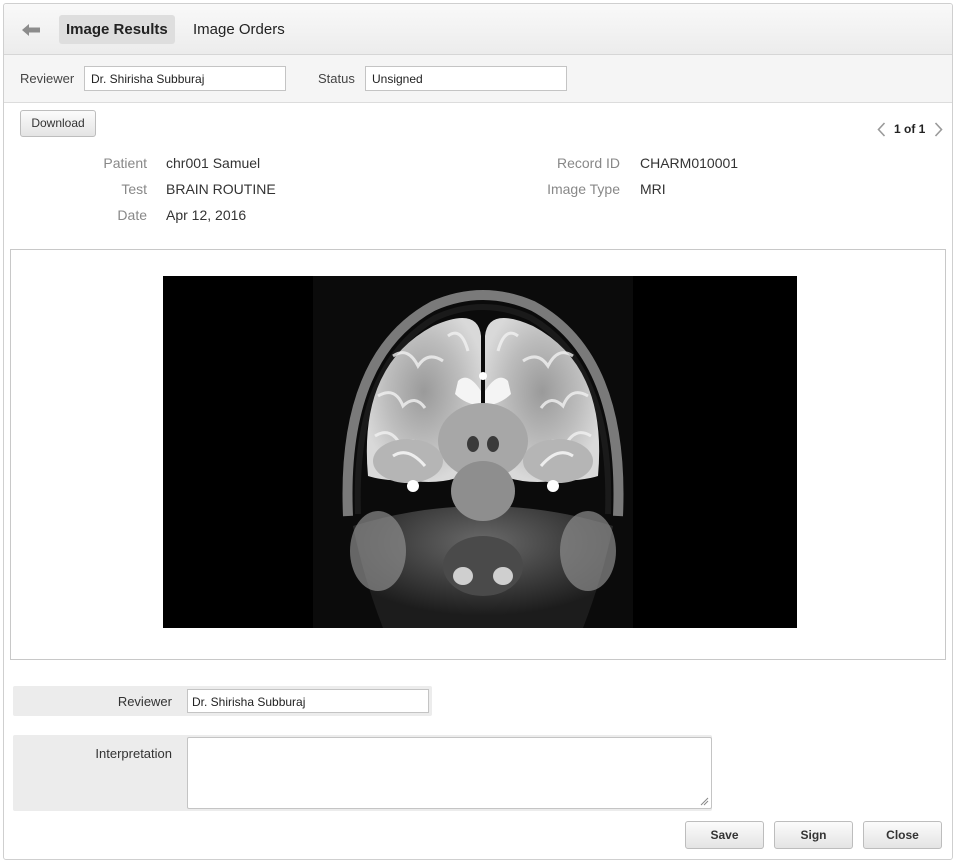 The image size is (958, 865). Describe the element at coordinates (449, 773) in the screenshot. I see `interpretation-textarea` at that location.